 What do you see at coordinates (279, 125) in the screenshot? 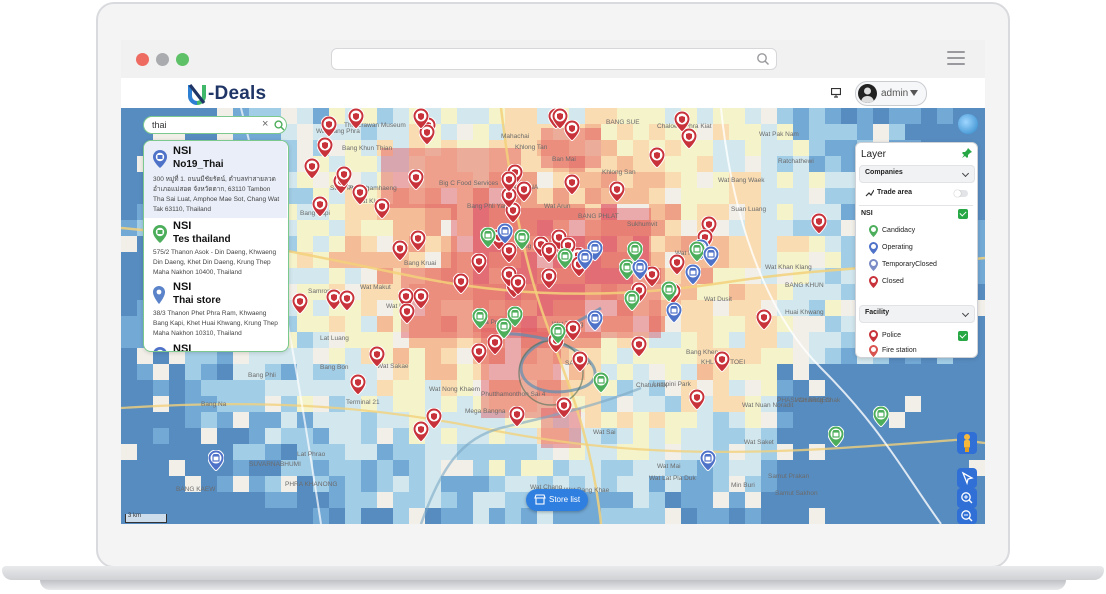
I see `search-icon` at bounding box center [279, 125].